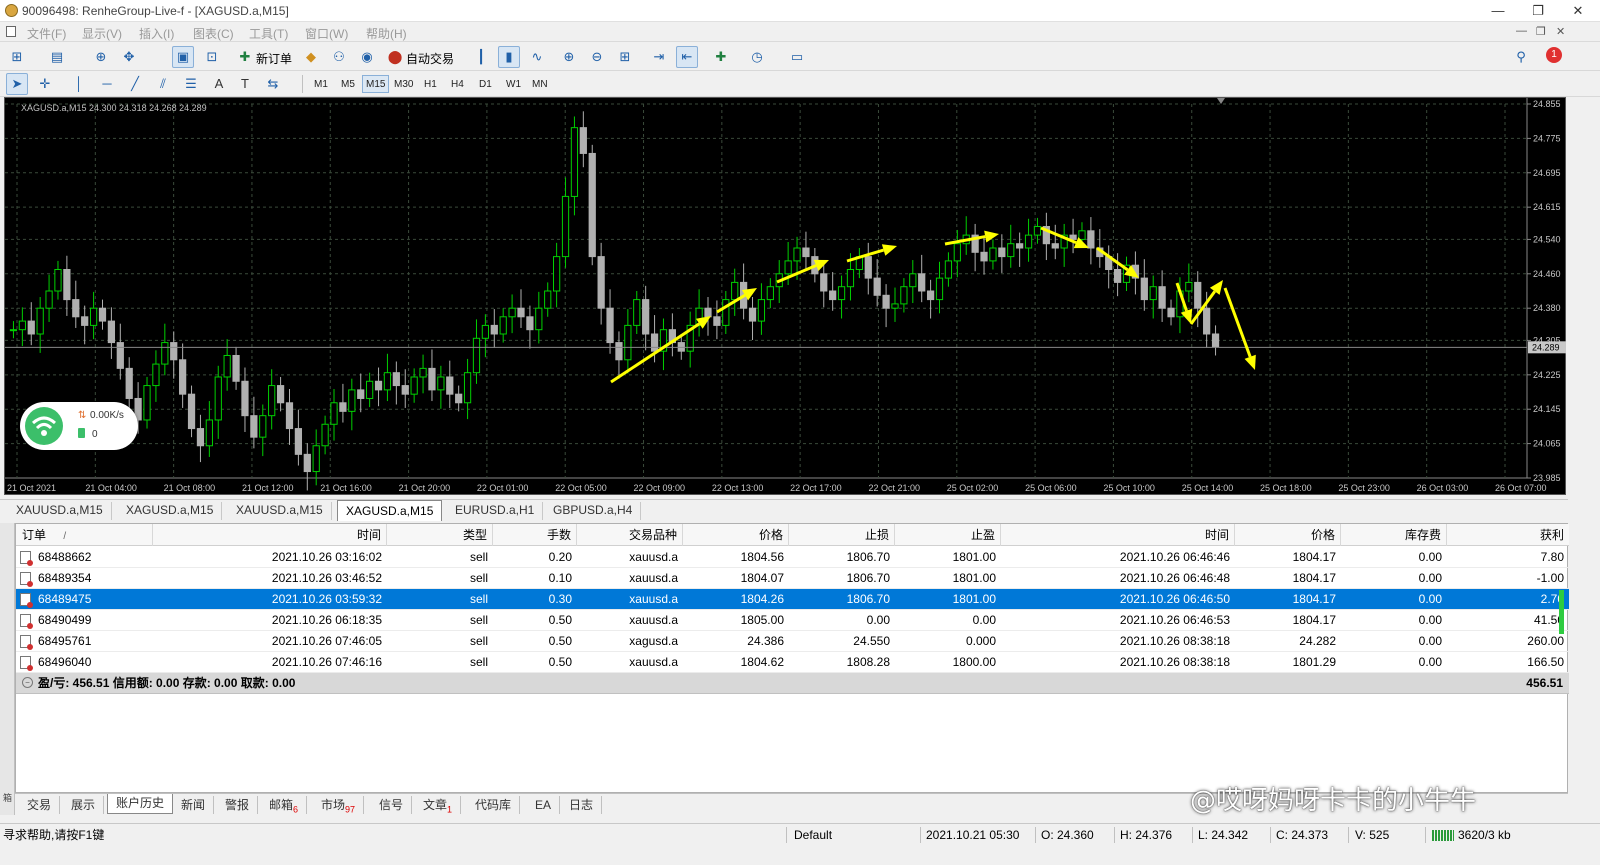 The height and width of the screenshot is (865, 1600). Describe the element at coordinates (1554, 55) in the screenshot. I see `notification-badge: 1` at that location.